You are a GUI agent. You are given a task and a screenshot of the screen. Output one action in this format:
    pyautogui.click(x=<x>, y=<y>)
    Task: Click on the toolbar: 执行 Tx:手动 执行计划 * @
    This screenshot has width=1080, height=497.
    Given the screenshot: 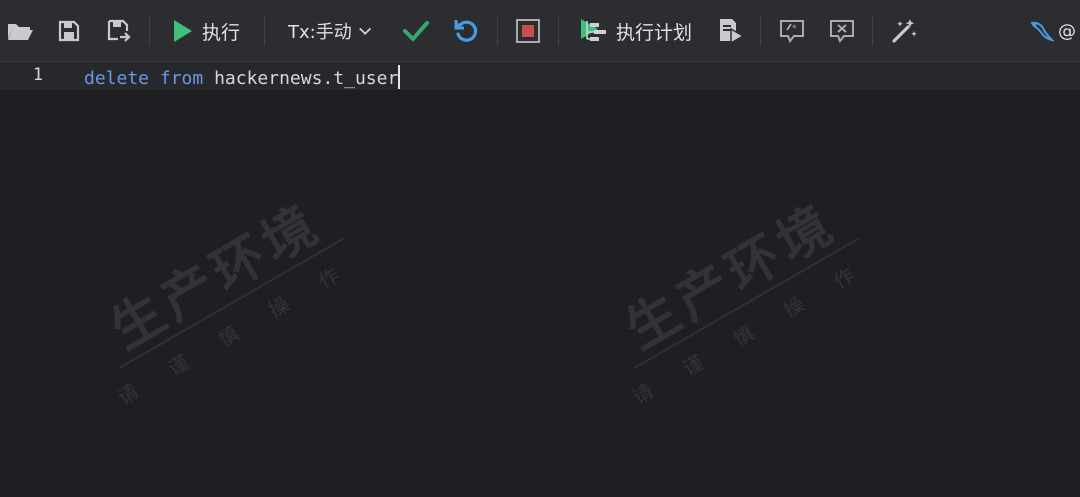 What is the action you would take?
    pyautogui.click(x=540, y=31)
    